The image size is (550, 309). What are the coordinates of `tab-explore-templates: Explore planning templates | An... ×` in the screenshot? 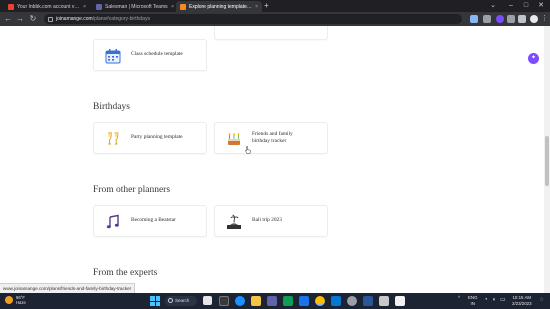 It's located at (219, 6).